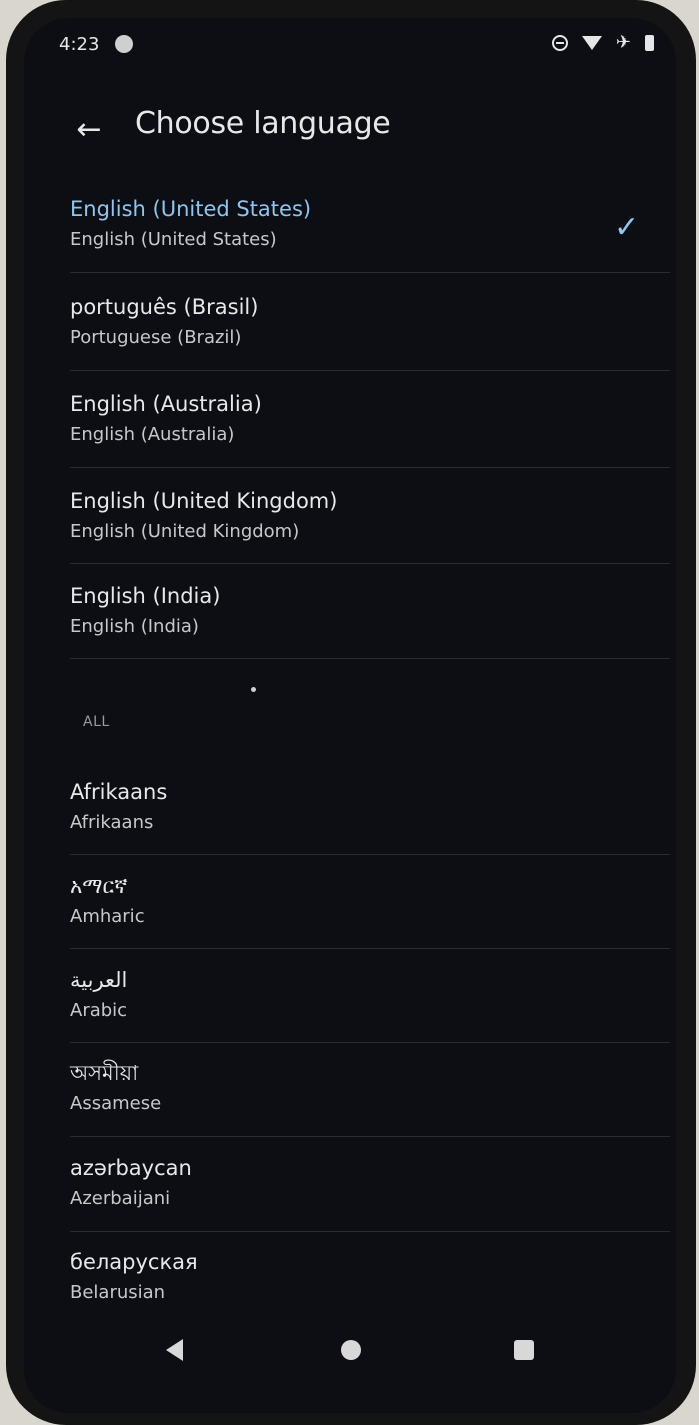  What do you see at coordinates (99, 1010) in the screenshot?
I see `language-subtitle: Arabic` at bounding box center [99, 1010].